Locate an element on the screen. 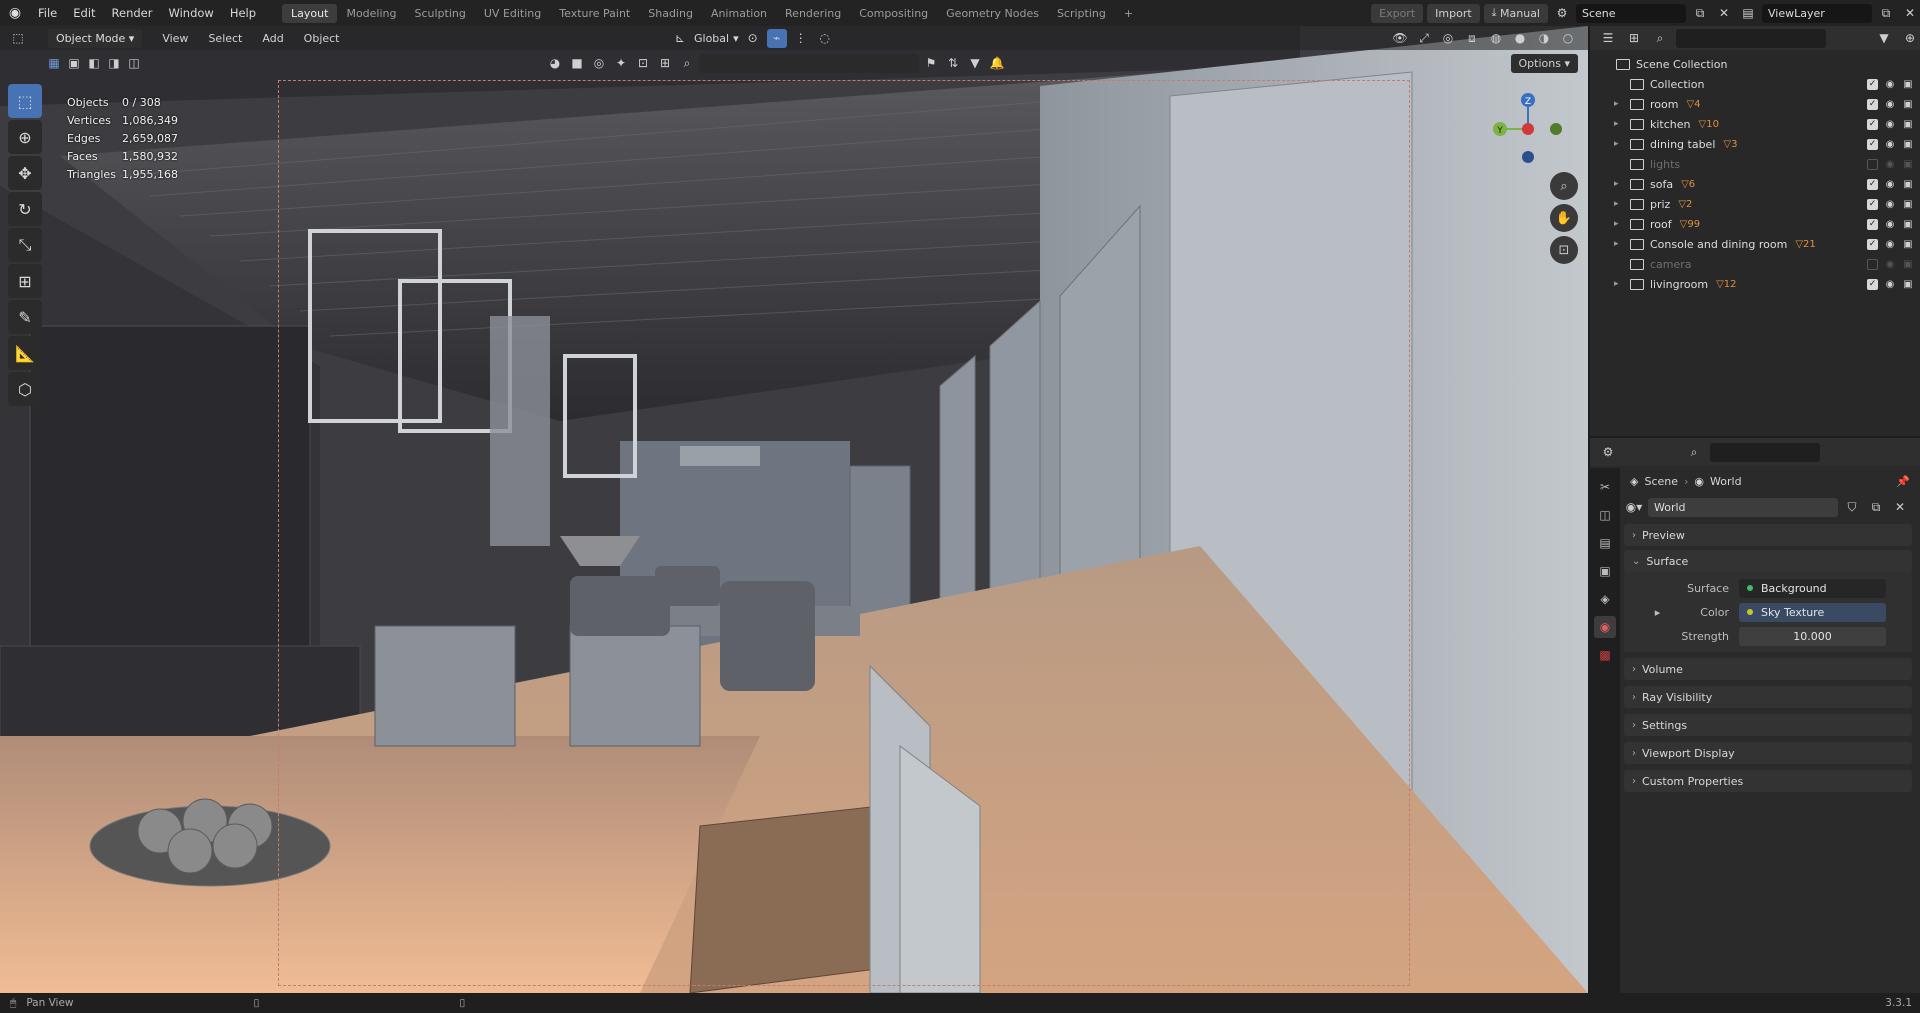 This screenshot has width=1920, height=1013. world-tab-icon: ◉ is located at coordinates (1605, 627).